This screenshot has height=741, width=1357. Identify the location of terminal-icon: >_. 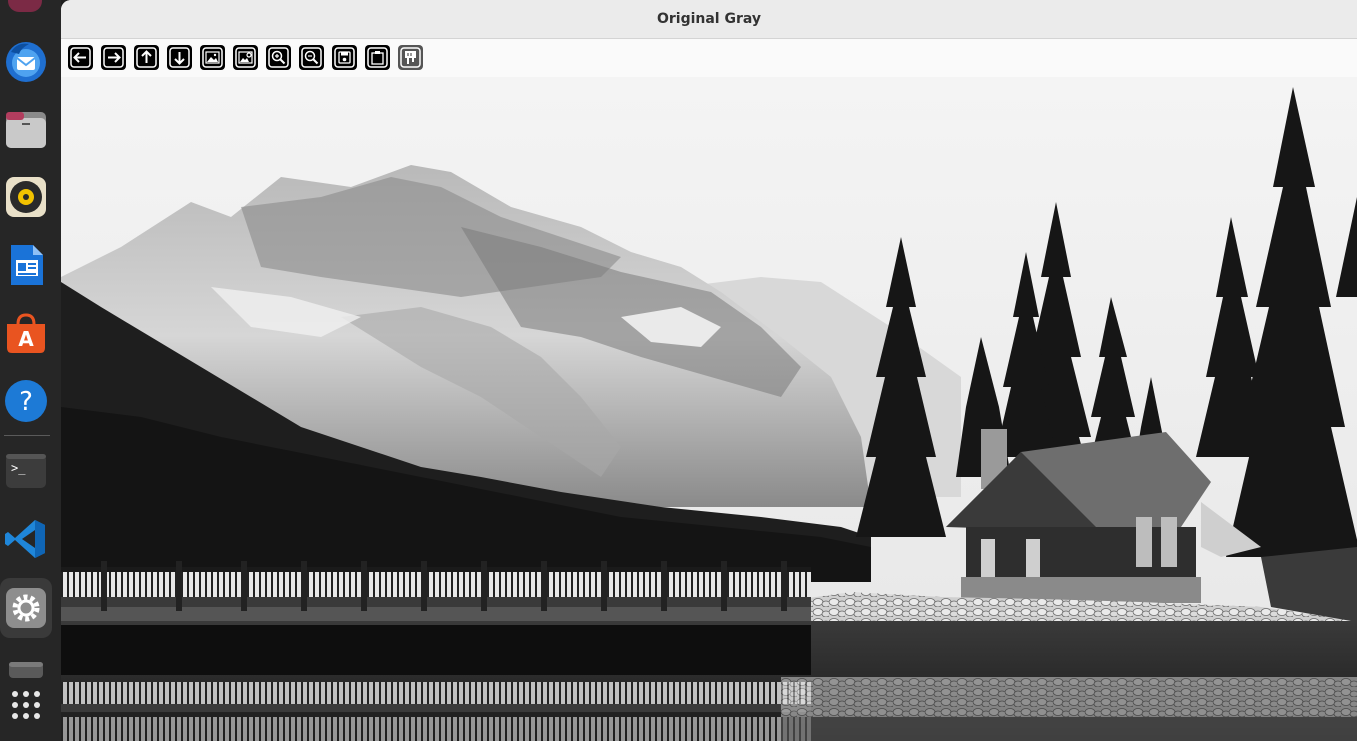
(26, 471).